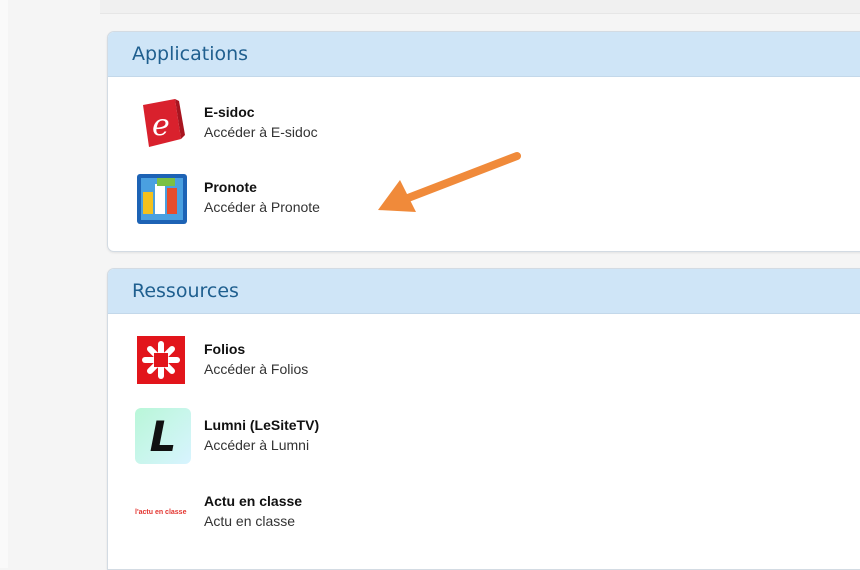  I want to click on lumni-logo-letter: L, so click(163, 436).